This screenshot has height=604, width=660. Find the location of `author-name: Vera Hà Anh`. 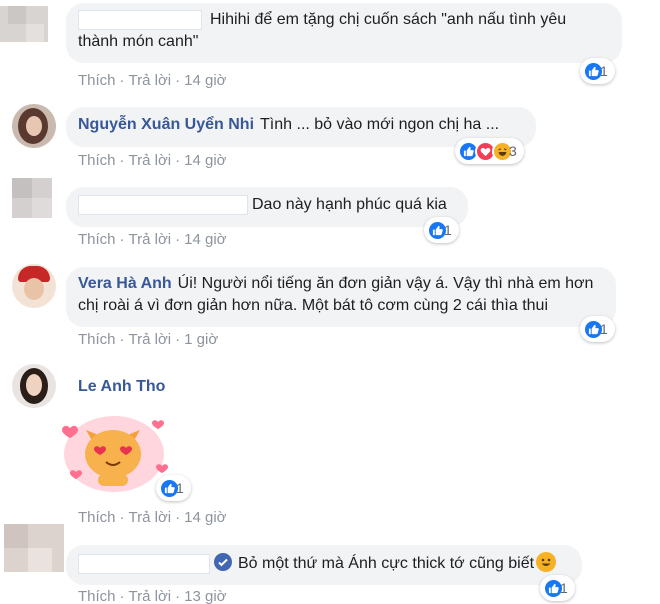

author-name: Vera Hà Anh is located at coordinates (125, 283).